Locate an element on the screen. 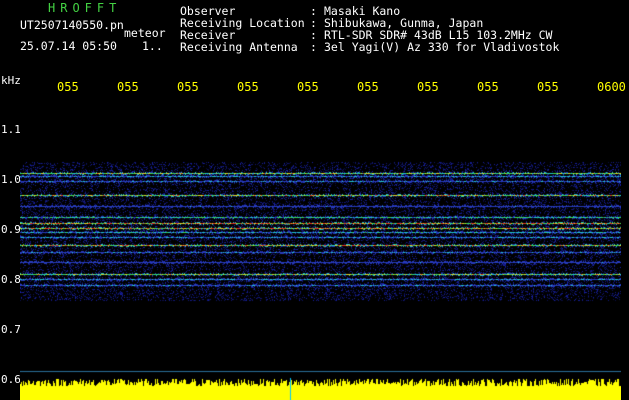 The height and width of the screenshot is (400, 629). file-name: UT2507140550.pn is located at coordinates (72, 25).